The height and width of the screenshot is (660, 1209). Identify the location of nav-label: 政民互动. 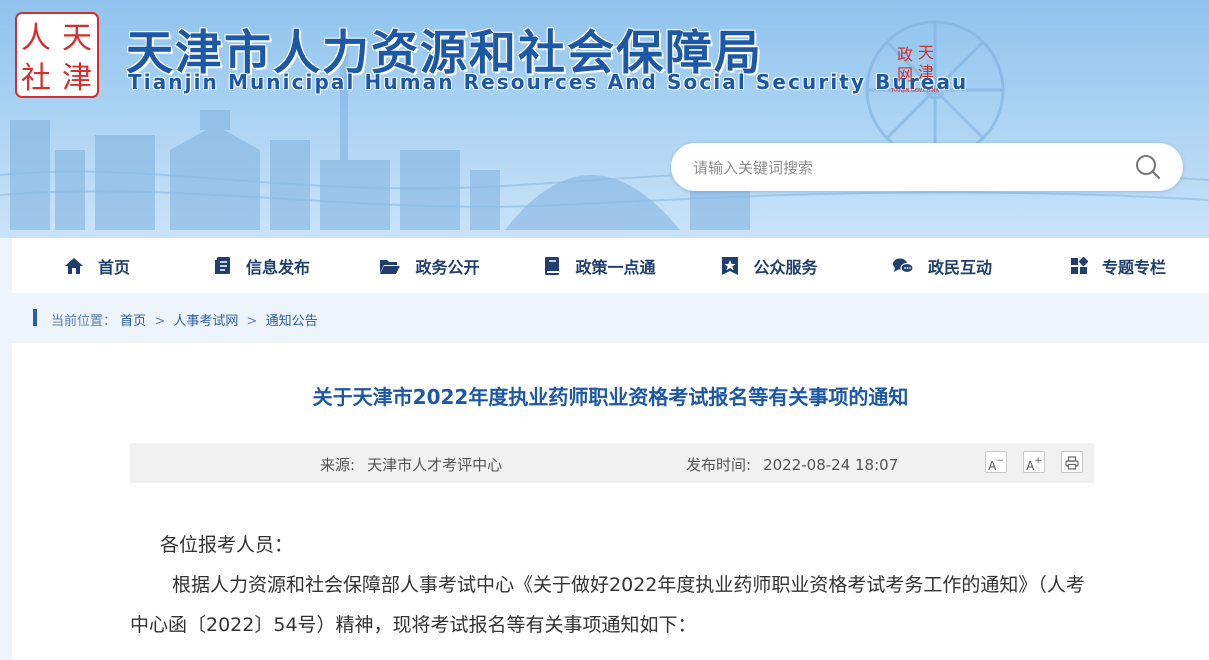
(959, 267).